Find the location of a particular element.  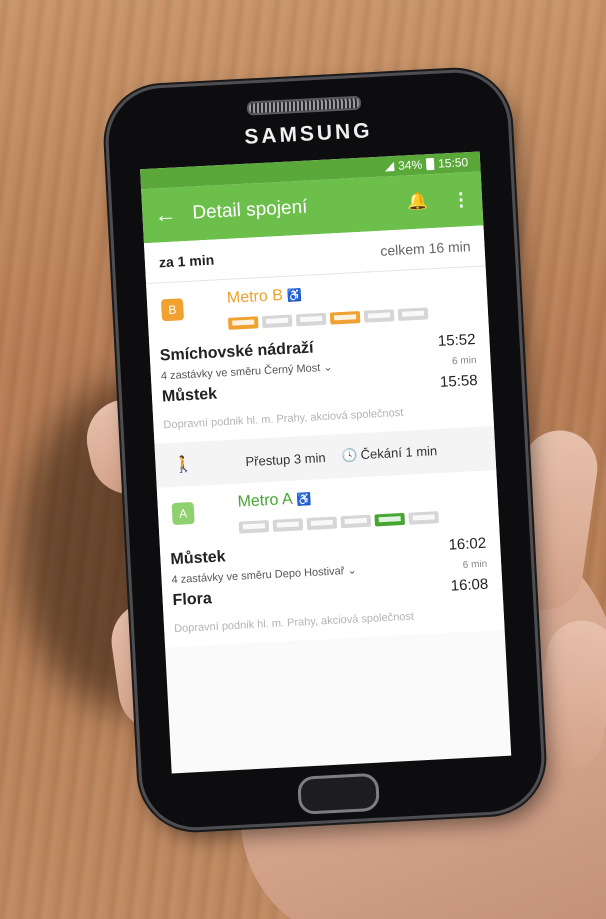

departure-countdown: za 1 min is located at coordinates (186, 261).